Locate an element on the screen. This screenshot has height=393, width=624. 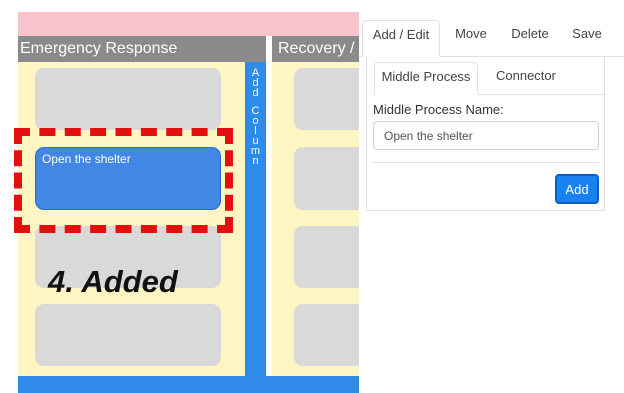
panel-tabs: Add / Edit Move Delete Save is located at coordinates (491, 38).